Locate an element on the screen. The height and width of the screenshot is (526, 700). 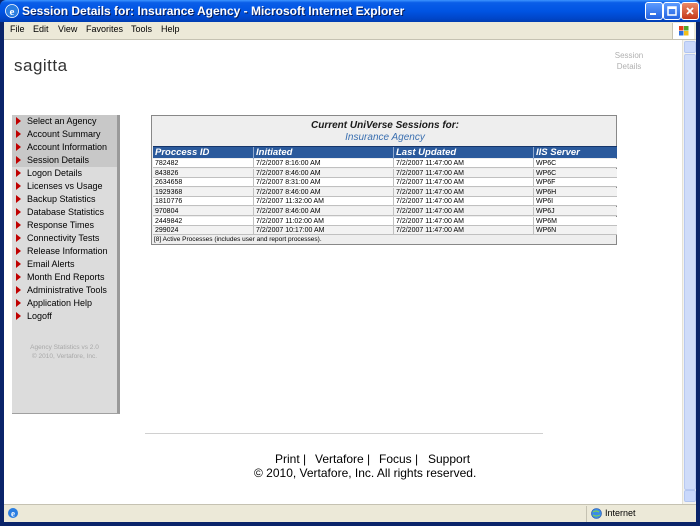
iis-server-cell: WP6C is located at coordinates (575, 173).